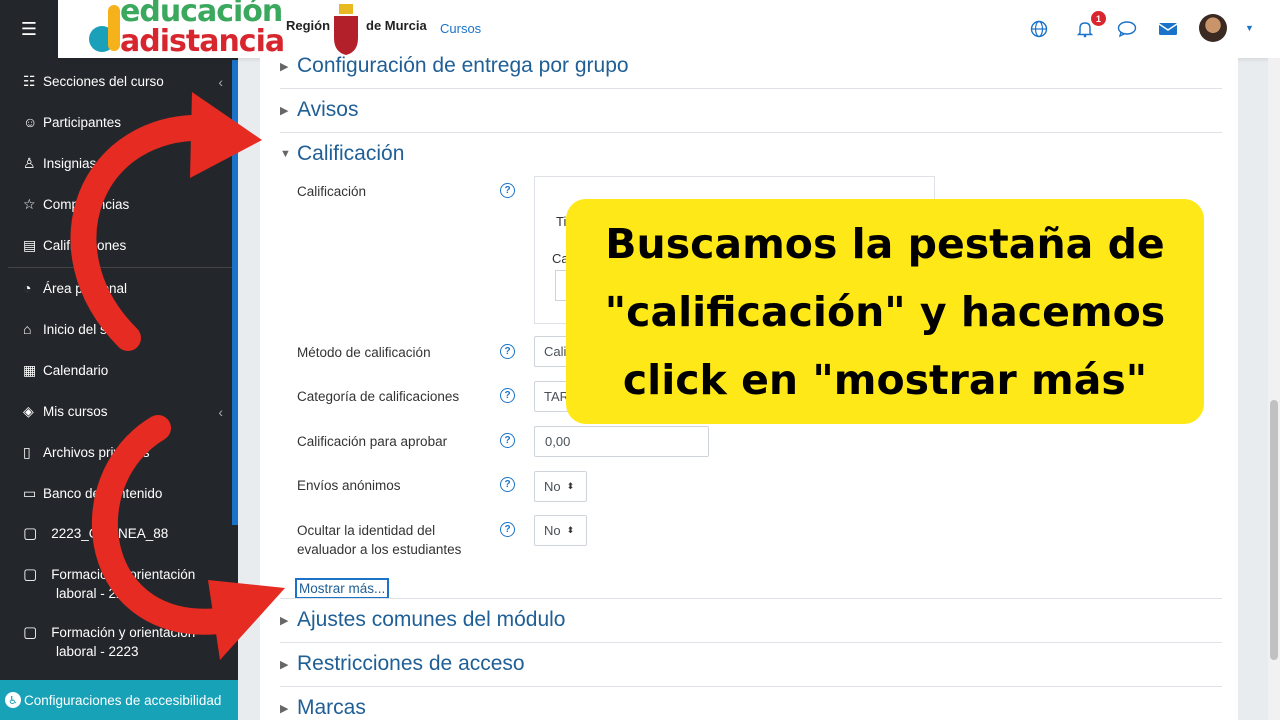 Image resolution: width=1280 pixels, height=720 pixels. I want to click on sidebar-item-inicio: ⌂ Inicio del sitio, so click(123, 329).